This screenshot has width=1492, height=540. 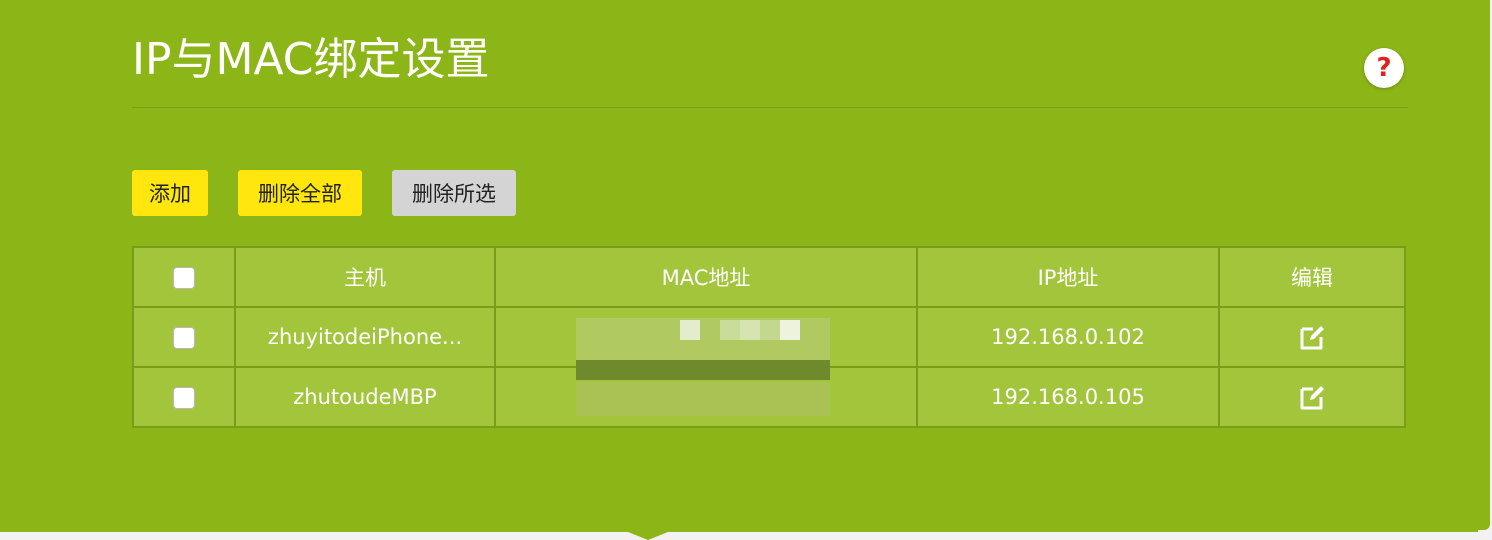 I want to click on help-button: ?, so click(x=1384, y=68).